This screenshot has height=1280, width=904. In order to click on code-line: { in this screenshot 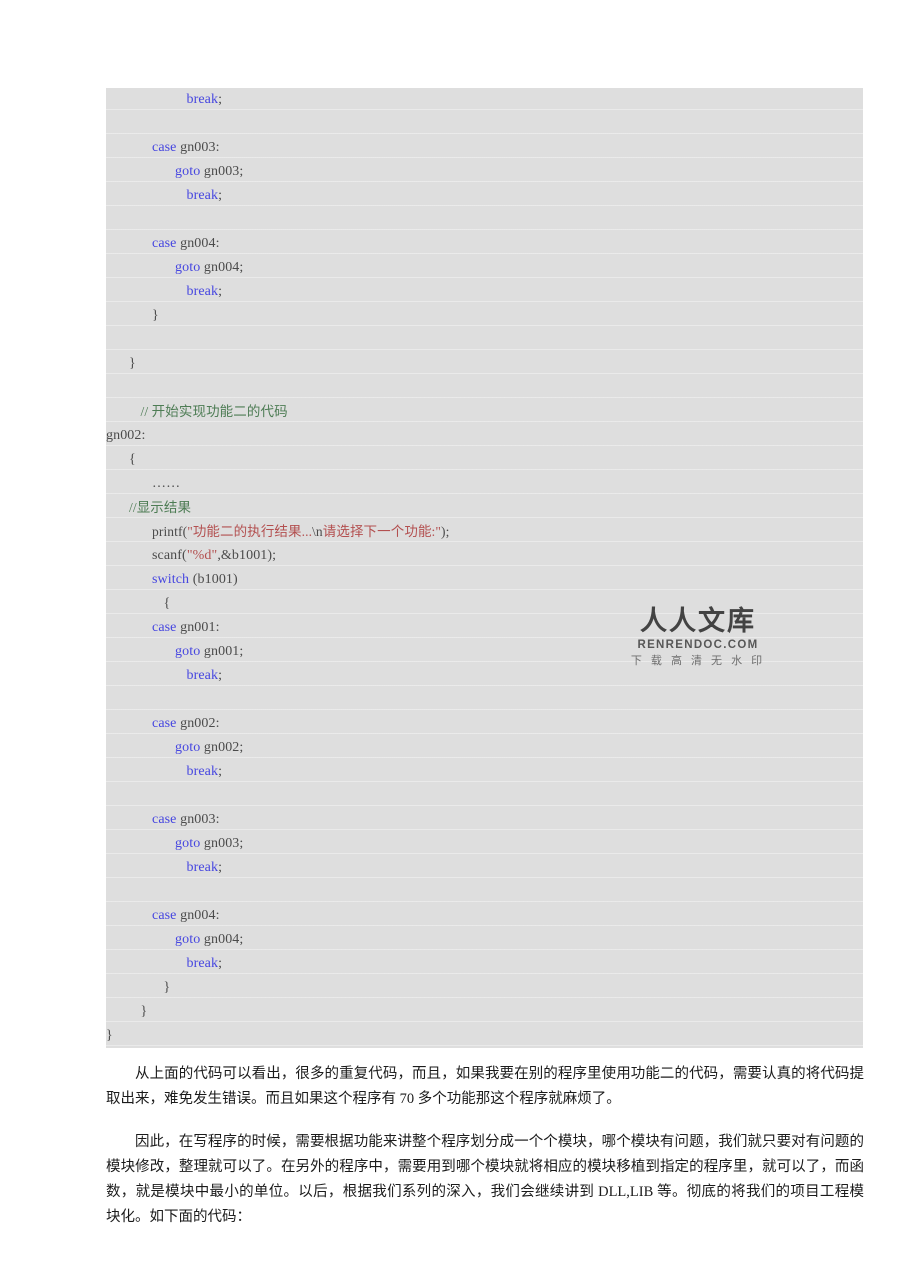, I will do `click(484, 460)`.